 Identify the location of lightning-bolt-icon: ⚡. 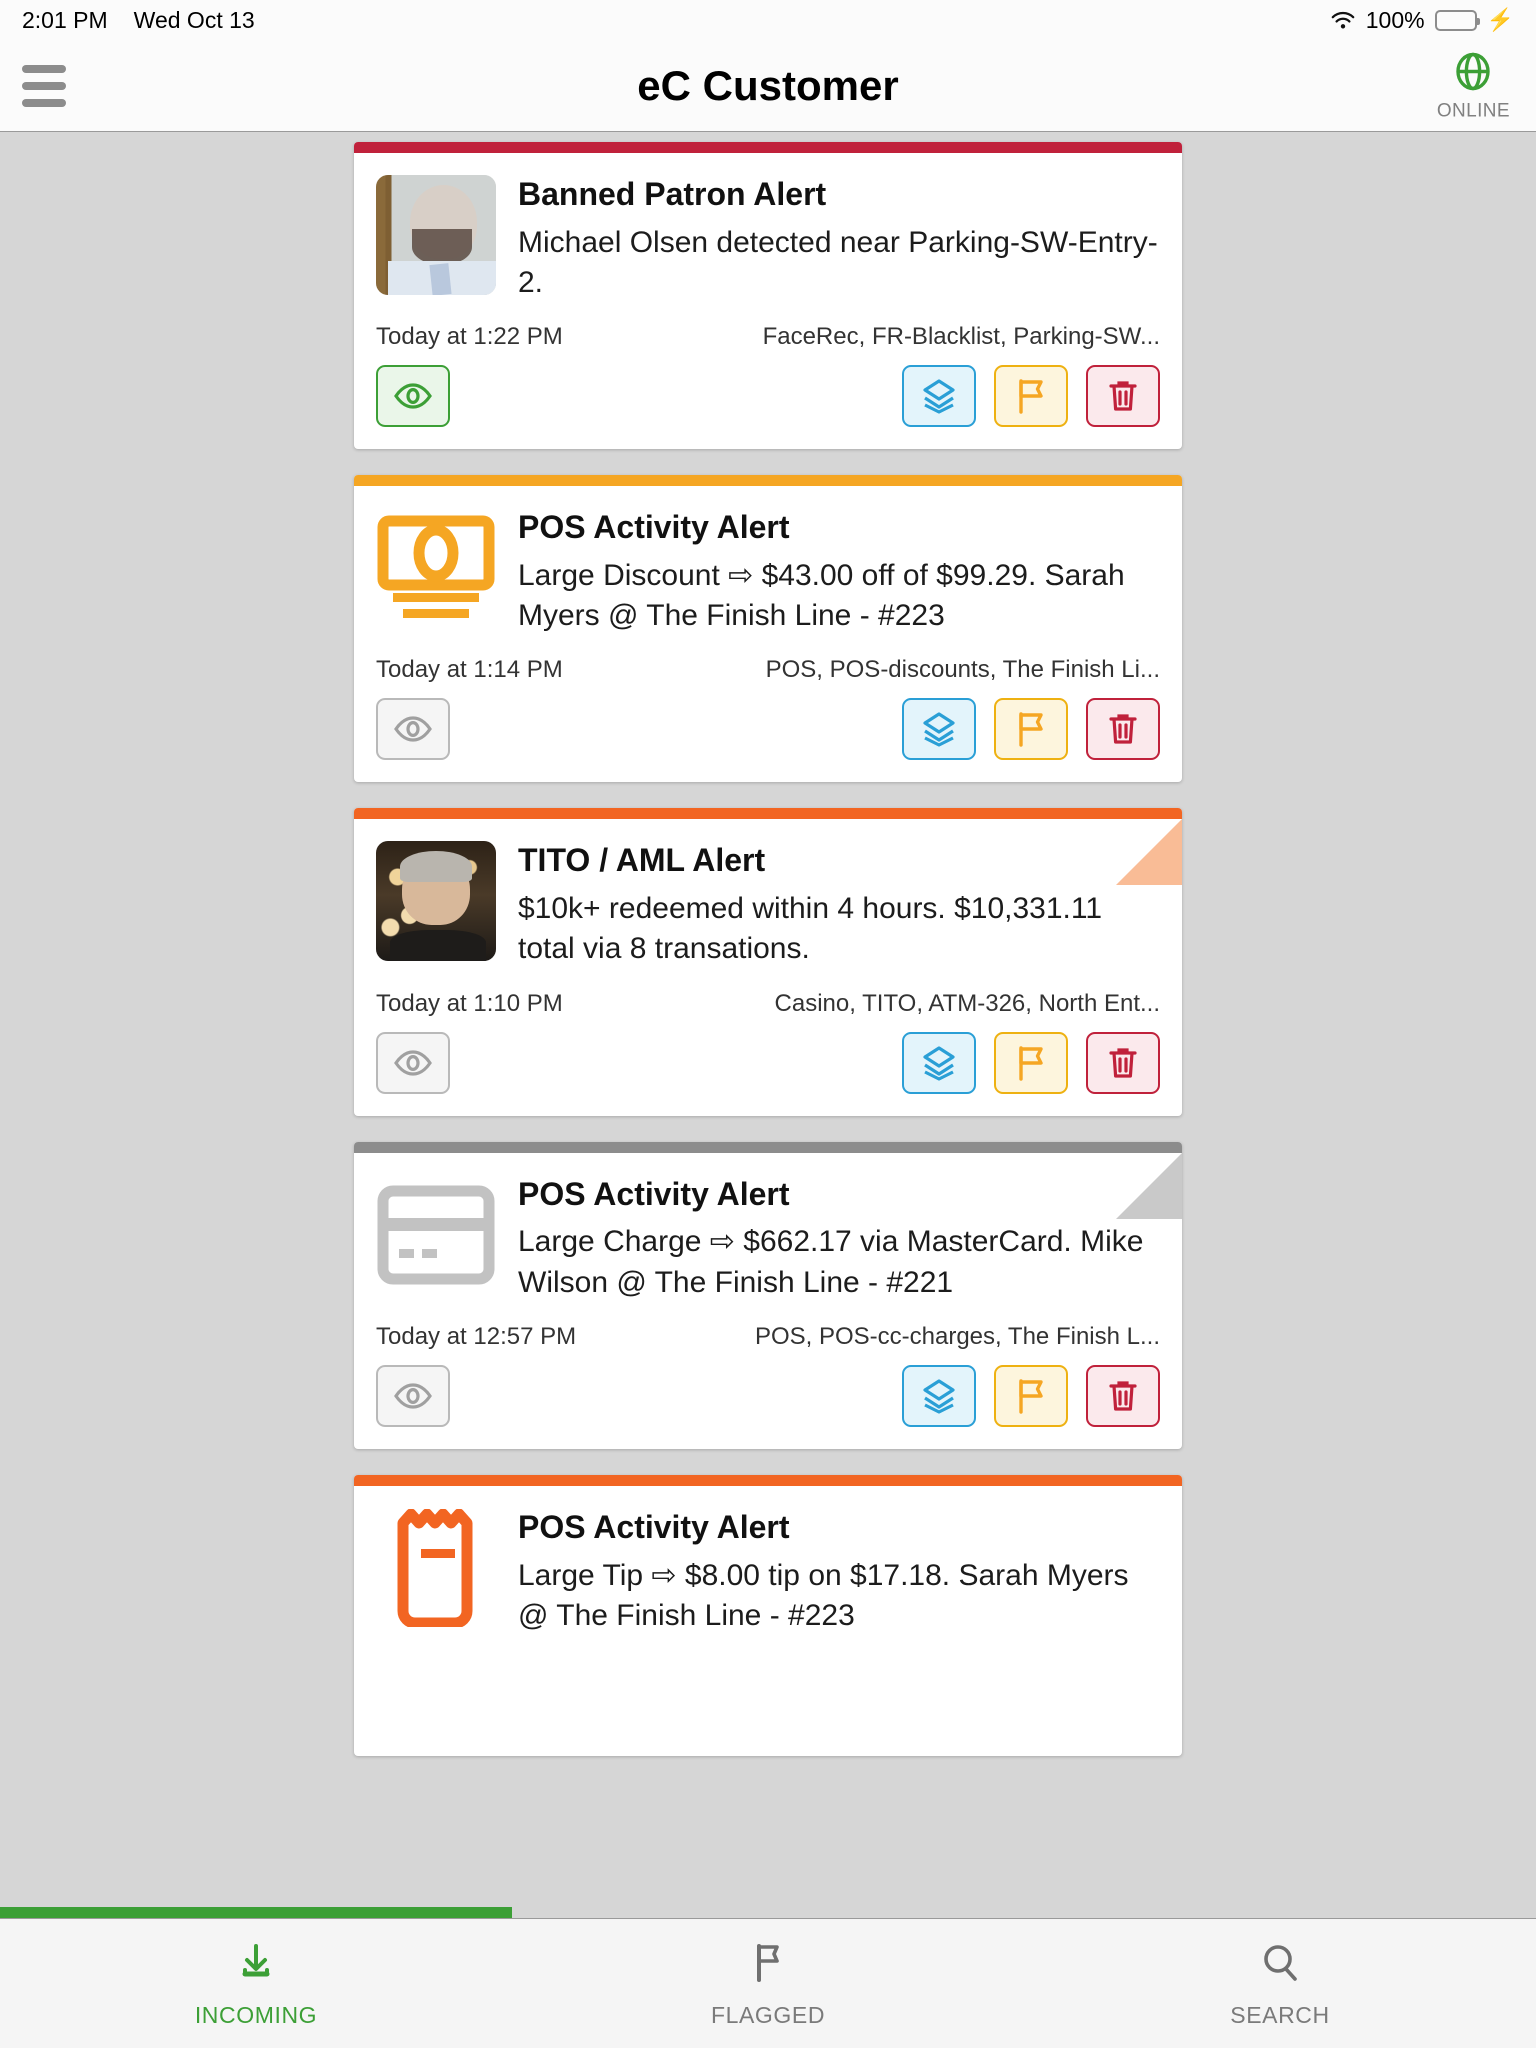
(1500, 19).